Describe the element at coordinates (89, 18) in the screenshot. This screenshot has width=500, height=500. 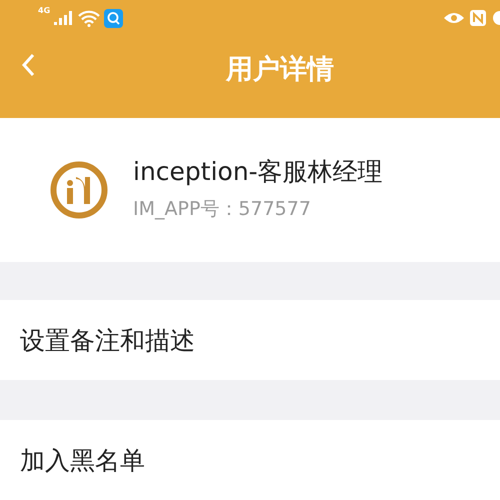
I see `wifi-icon` at that location.